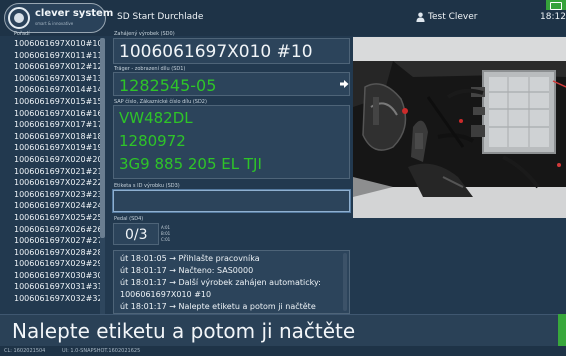 The image size is (566, 356). What do you see at coordinates (231, 201) in the screenshot?
I see `sd3-label-input` at bounding box center [231, 201].